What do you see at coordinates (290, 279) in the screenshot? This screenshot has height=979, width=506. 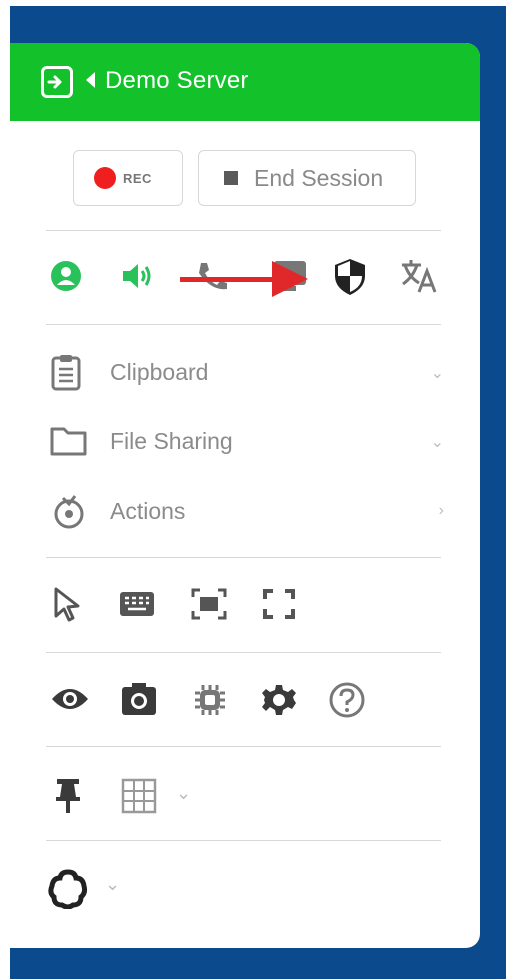 I see `annotation-arrow-head` at bounding box center [290, 279].